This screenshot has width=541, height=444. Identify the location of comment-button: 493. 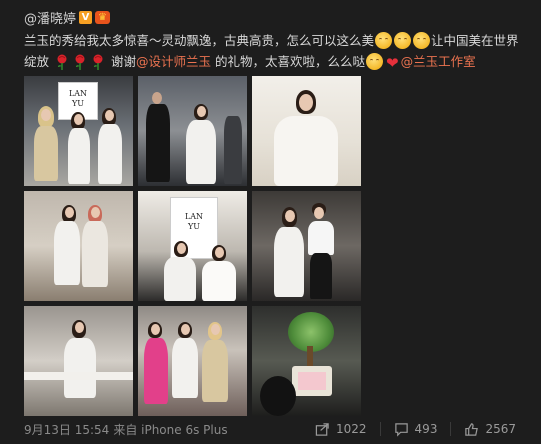
(415, 429).